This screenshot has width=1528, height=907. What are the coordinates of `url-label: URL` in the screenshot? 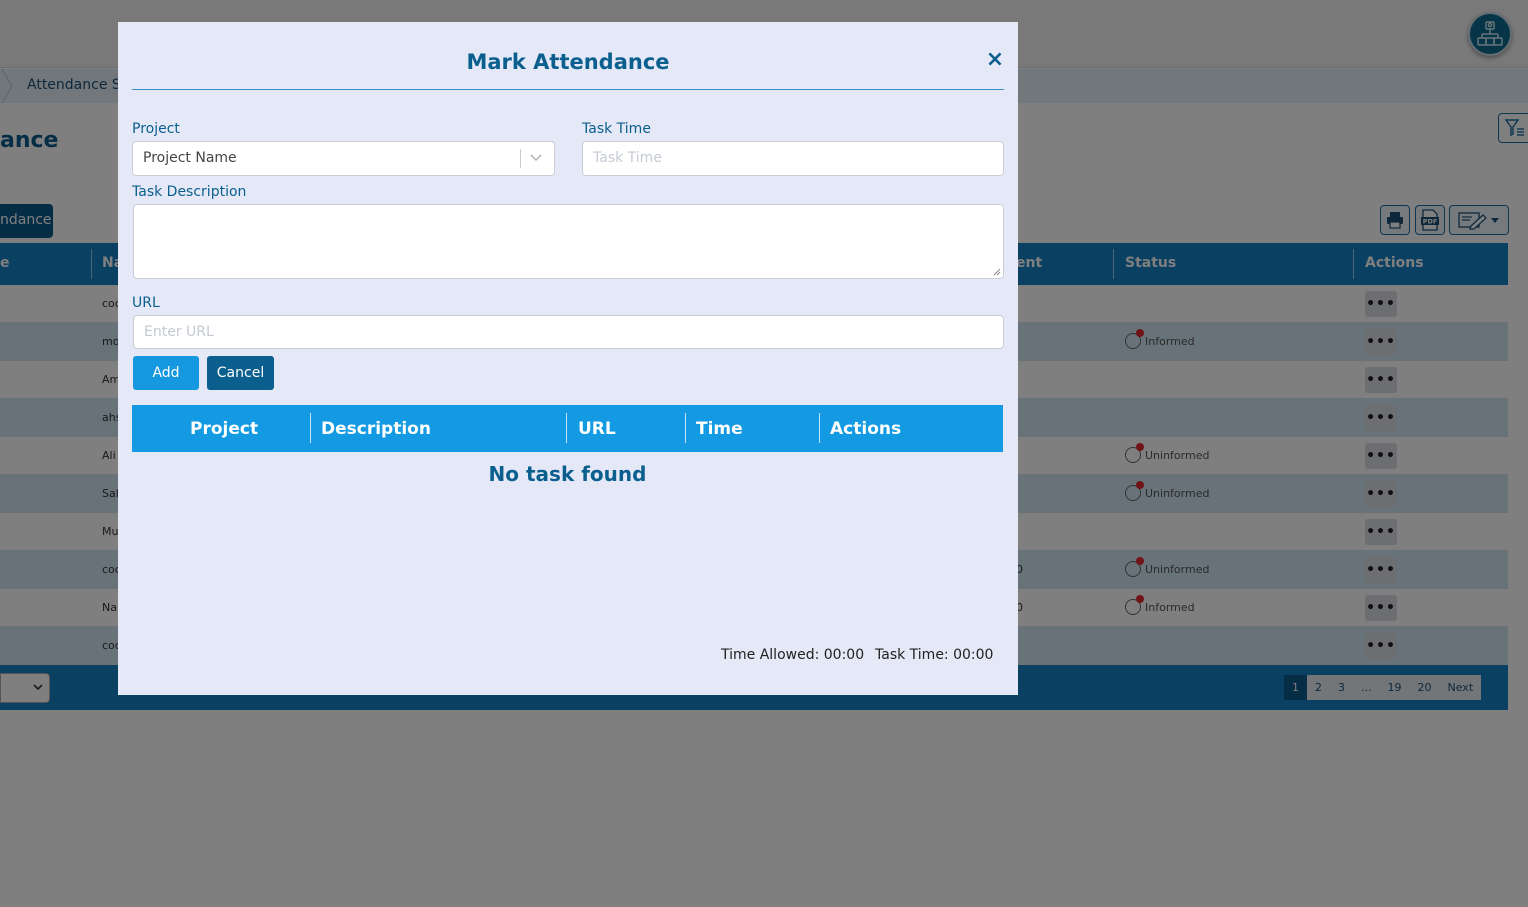 It's located at (146, 303).